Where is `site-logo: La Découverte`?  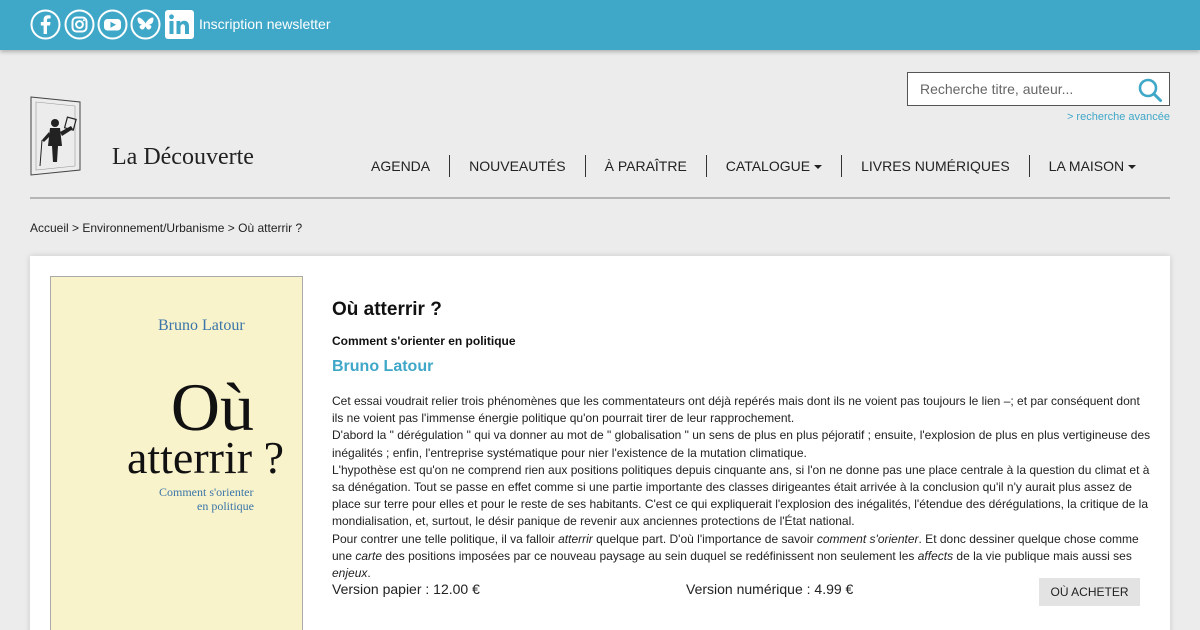 site-logo: La Découverte is located at coordinates (145, 137).